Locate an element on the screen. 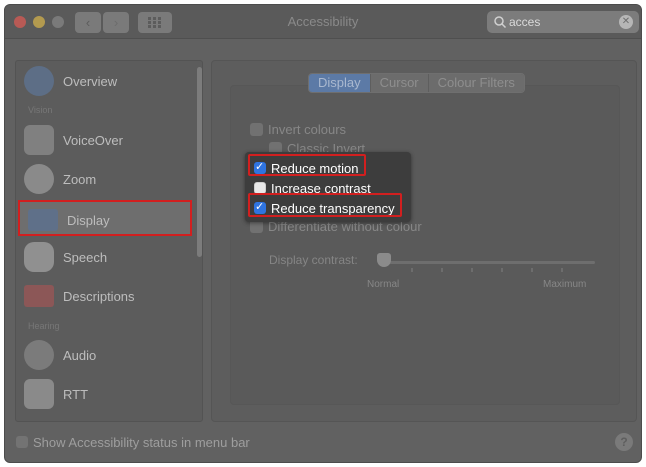  search-icon is located at coordinates (500, 22).